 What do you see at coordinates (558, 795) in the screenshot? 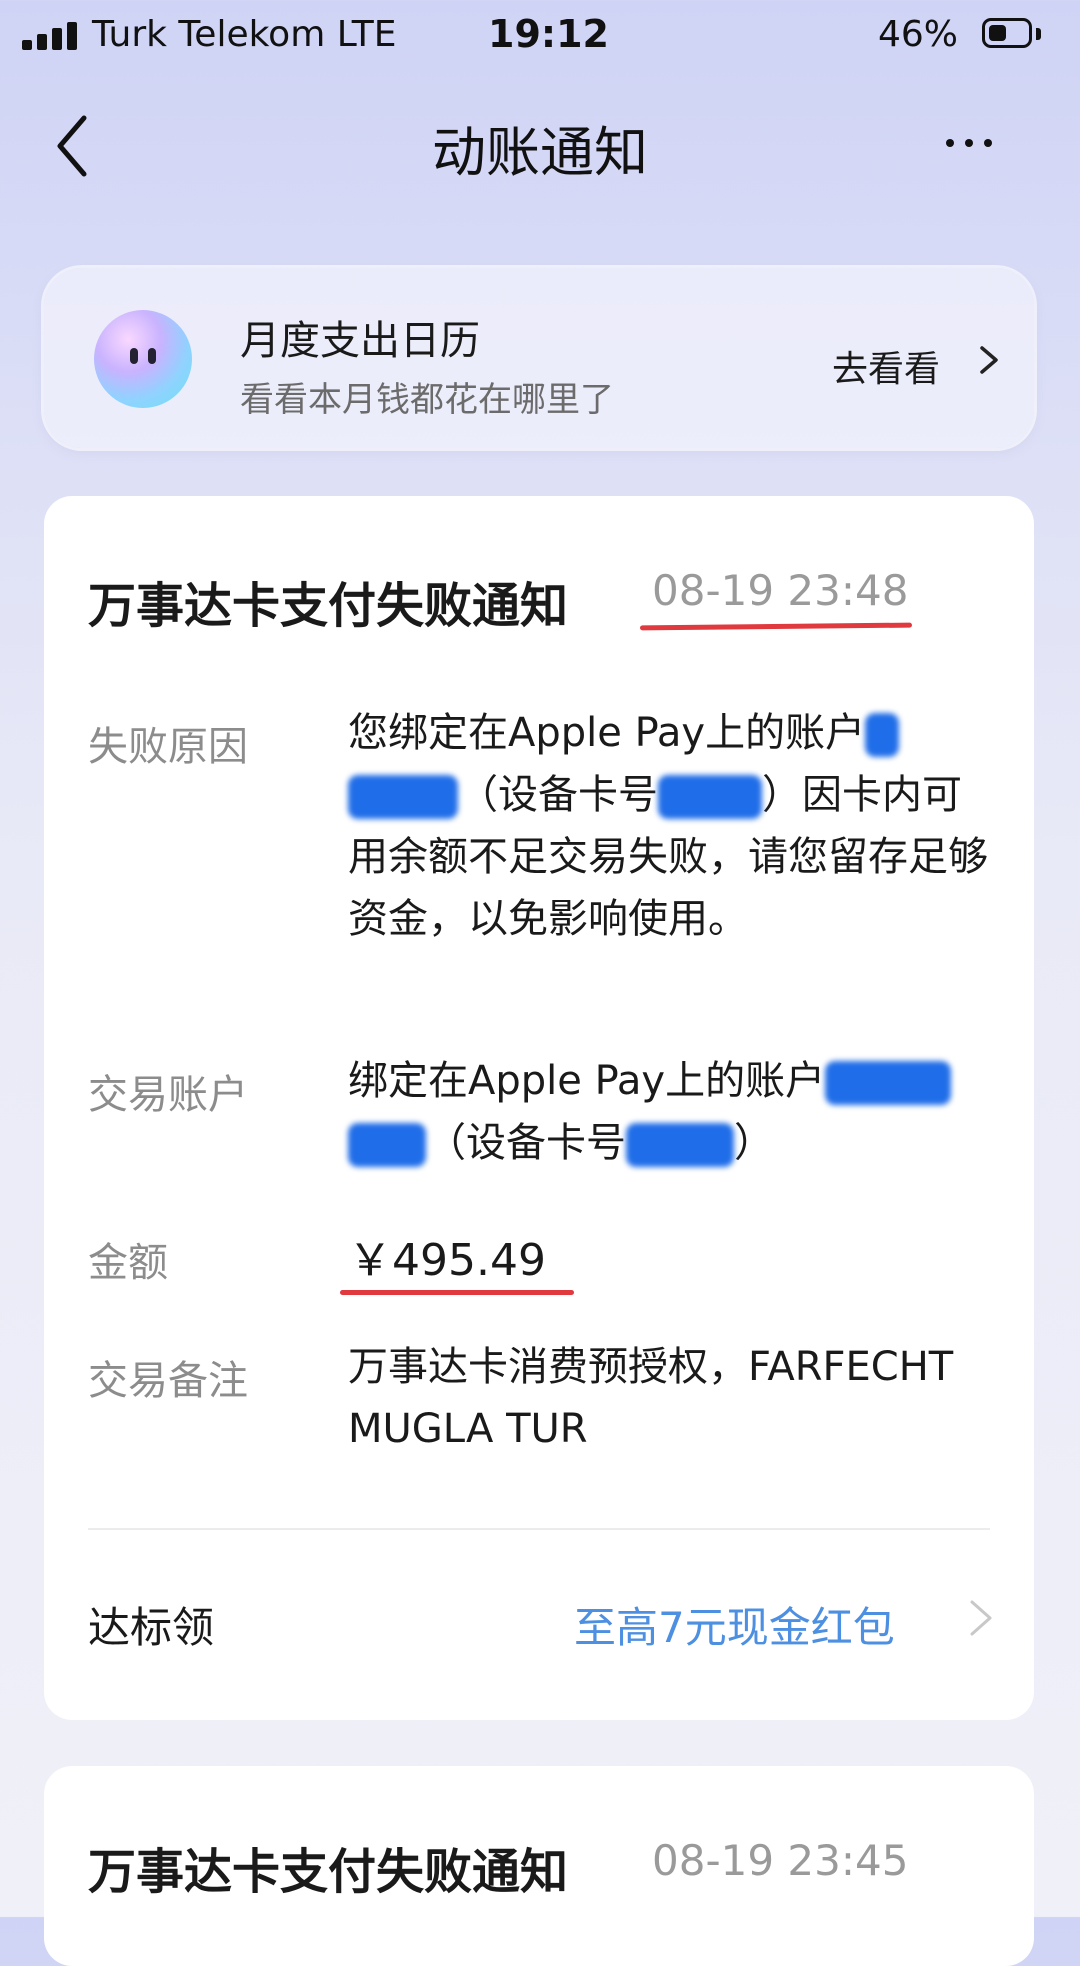
I see `failure-reason-text: （设备卡号` at bounding box center [558, 795].